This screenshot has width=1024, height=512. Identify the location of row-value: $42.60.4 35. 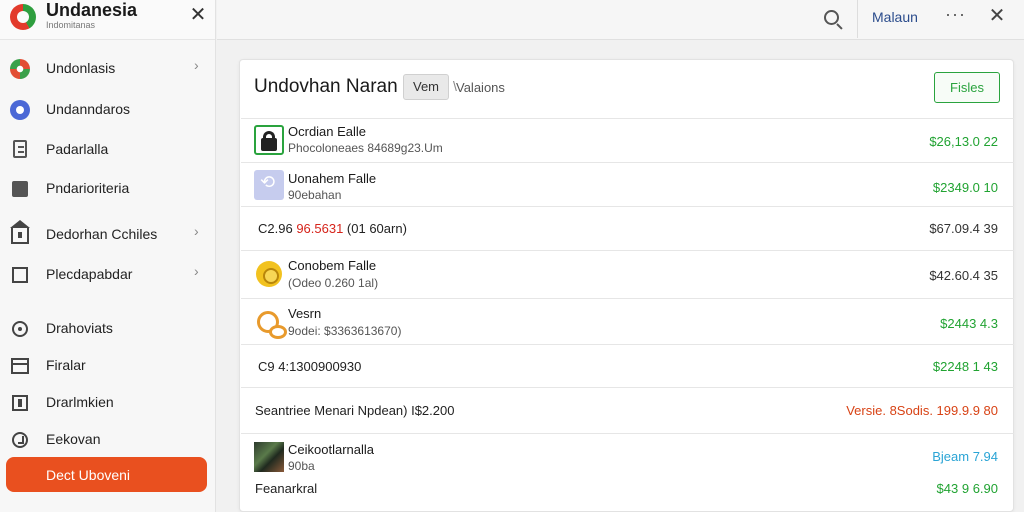
(963, 275).